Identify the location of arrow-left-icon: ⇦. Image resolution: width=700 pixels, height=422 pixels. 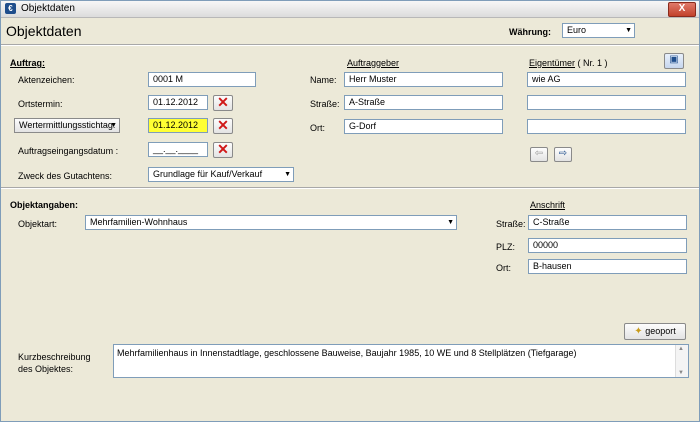
(539, 153).